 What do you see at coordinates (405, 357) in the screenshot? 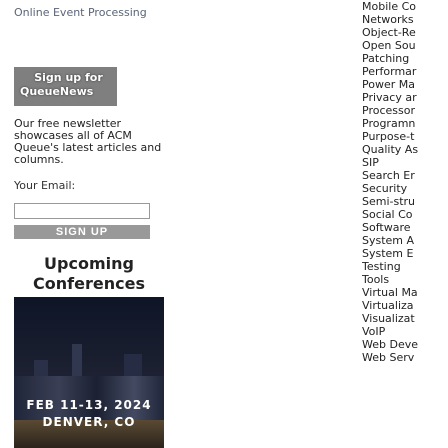
I see `topic-link: Web Serv` at bounding box center [405, 357].